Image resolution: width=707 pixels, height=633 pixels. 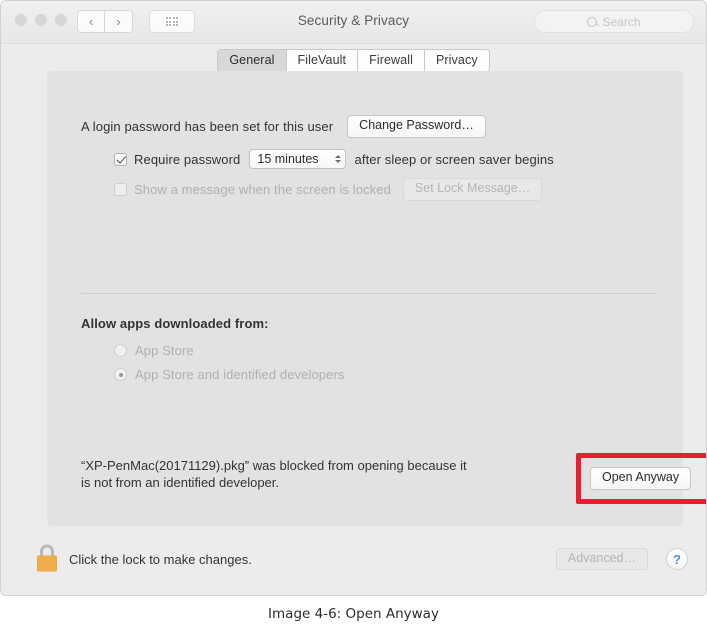 I want to click on show-lock-message-checkbox, so click(x=120, y=189).